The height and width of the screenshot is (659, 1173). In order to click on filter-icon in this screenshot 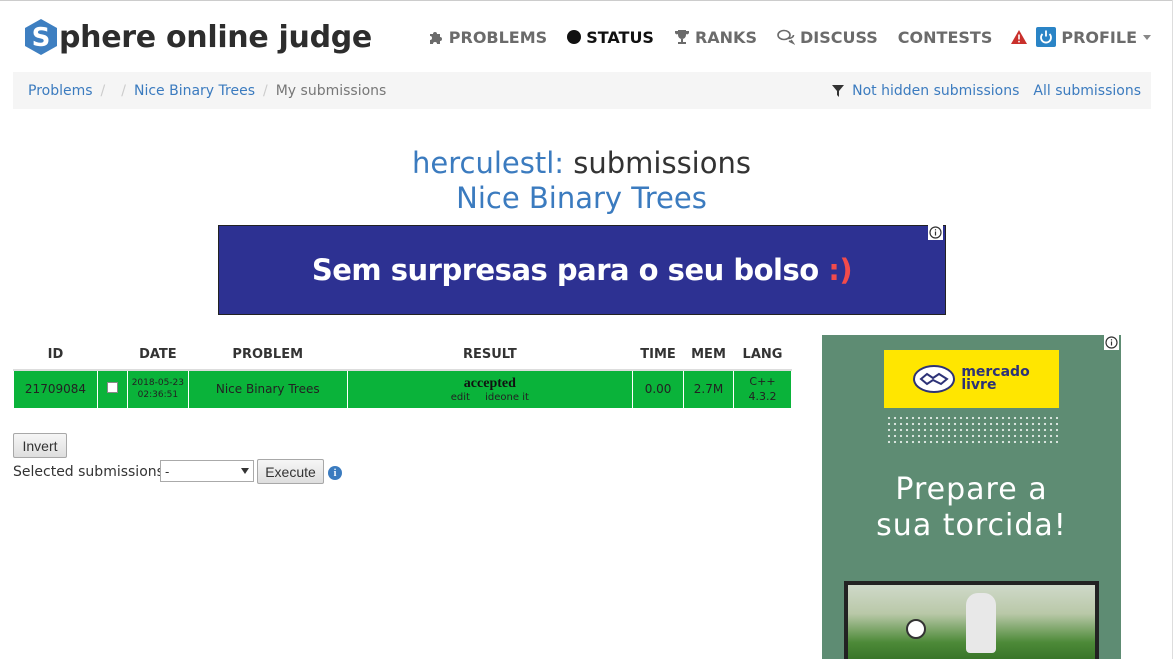, I will do `click(838, 90)`.